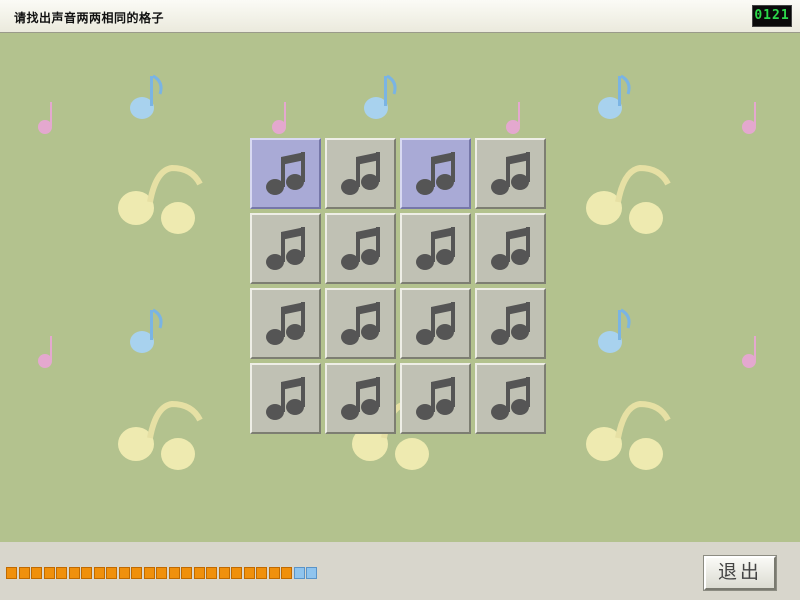 The height and width of the screenshot is (600, 800). Describe the element at coordinates (89, 18) in the screenshot. I see `instruction-title: 请找出声音两两相同的格子` at that location.